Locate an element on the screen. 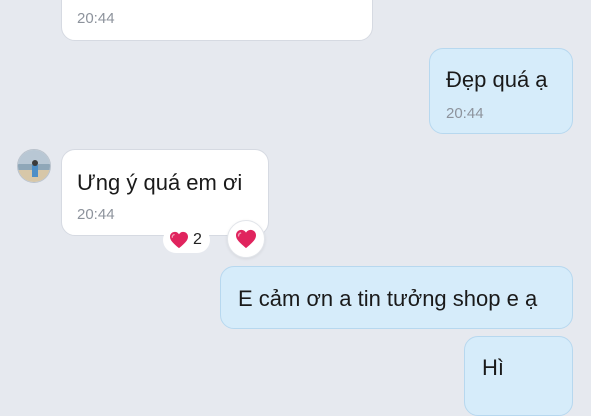 The image size is (591, 416). react-button is located at coordinates (246, 239).